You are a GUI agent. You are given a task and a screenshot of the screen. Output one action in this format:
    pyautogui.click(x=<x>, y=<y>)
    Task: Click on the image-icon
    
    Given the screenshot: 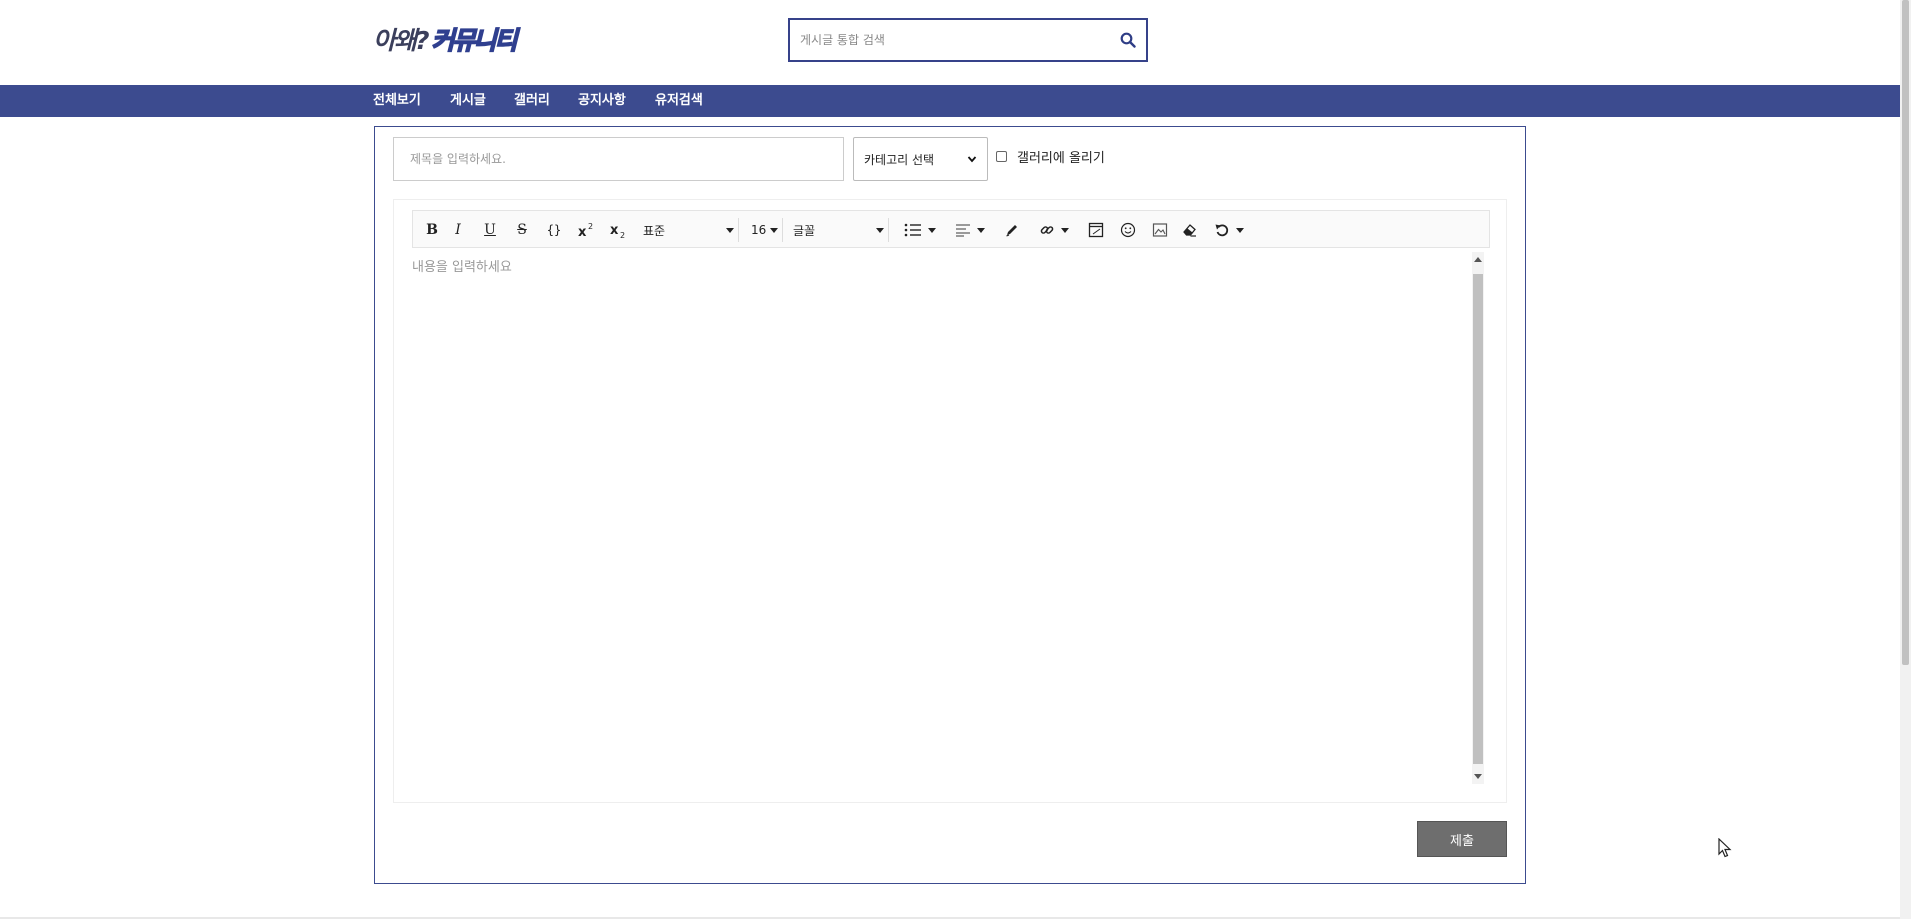 What is the action you would take?
    pyautogui.click(x=1160, y=230)
    